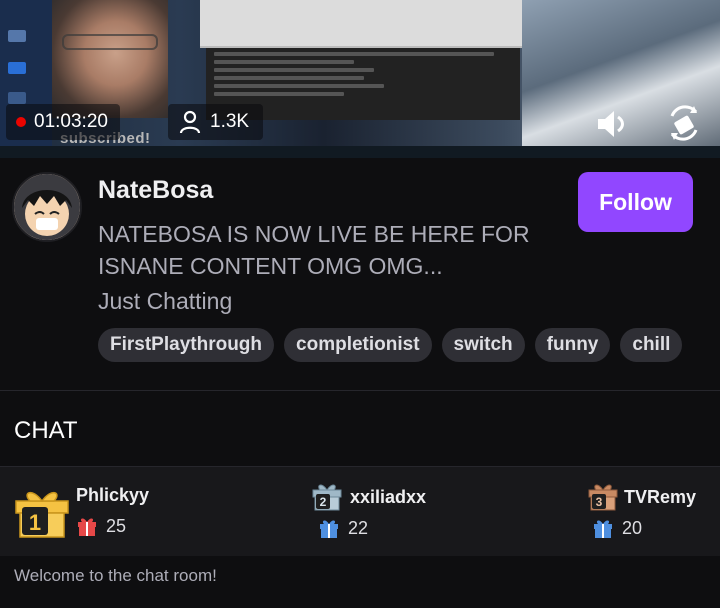  Describe the element at coordinates (599, 502) in the screenshot. I see `rank-number: 3` at that location.